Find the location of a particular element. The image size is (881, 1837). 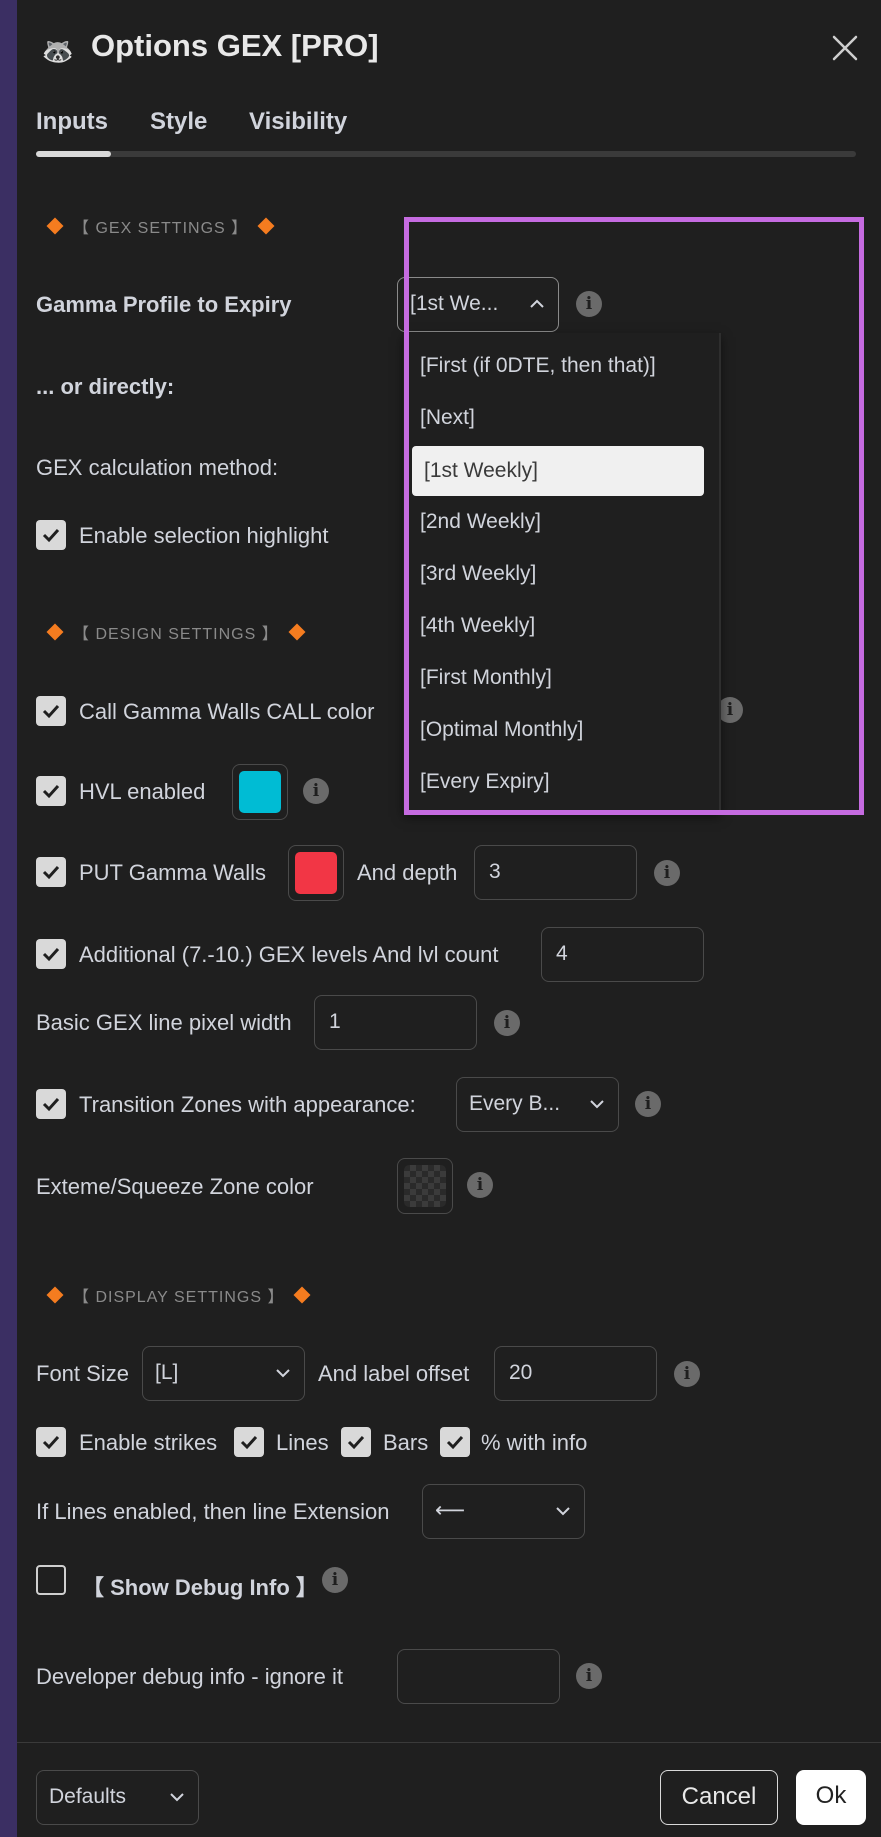

hvl-color is located at coordinates (260, 792).